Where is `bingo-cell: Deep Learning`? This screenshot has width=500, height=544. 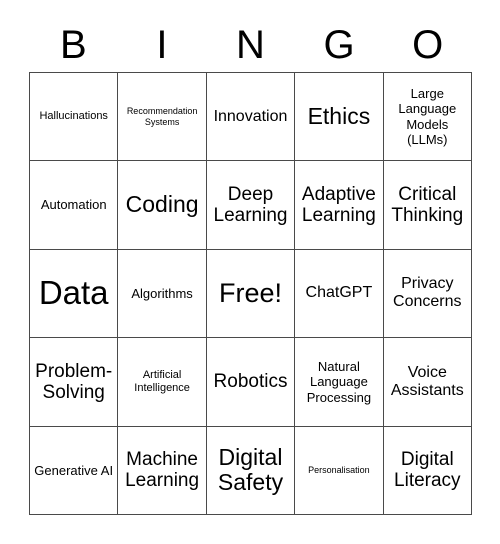 bingo-cell: Deep Learning is located at coordinates (251, 205).